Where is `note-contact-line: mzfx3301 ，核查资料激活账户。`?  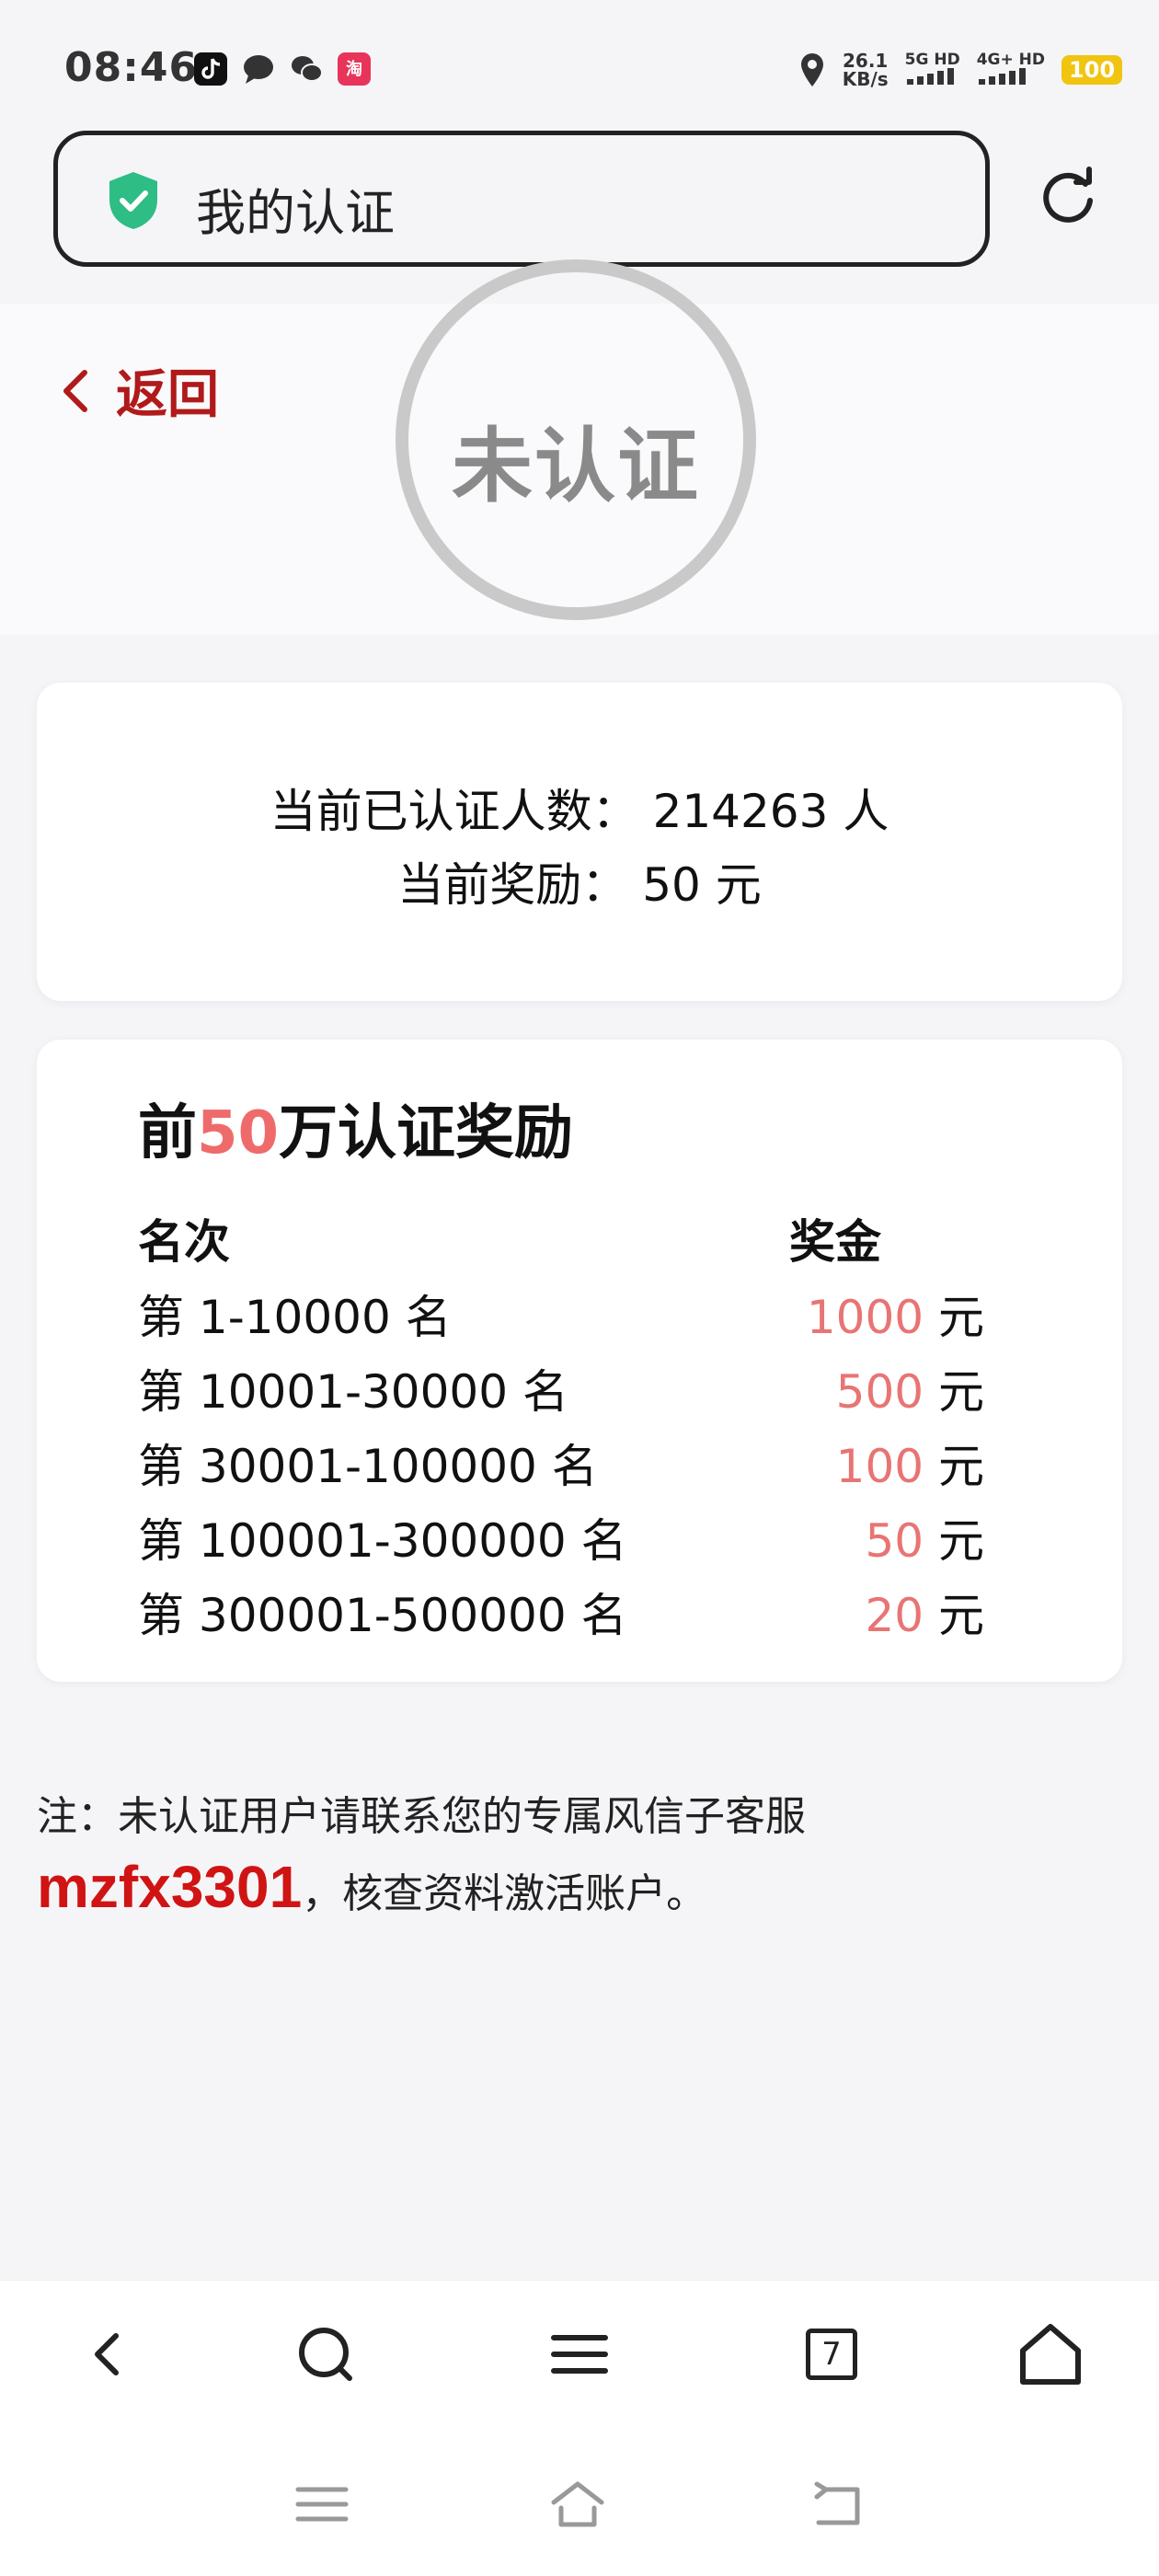
note-contact-line: mzfx3301 ，核查资料激活账户。 is located at coordinates (371, 1887).